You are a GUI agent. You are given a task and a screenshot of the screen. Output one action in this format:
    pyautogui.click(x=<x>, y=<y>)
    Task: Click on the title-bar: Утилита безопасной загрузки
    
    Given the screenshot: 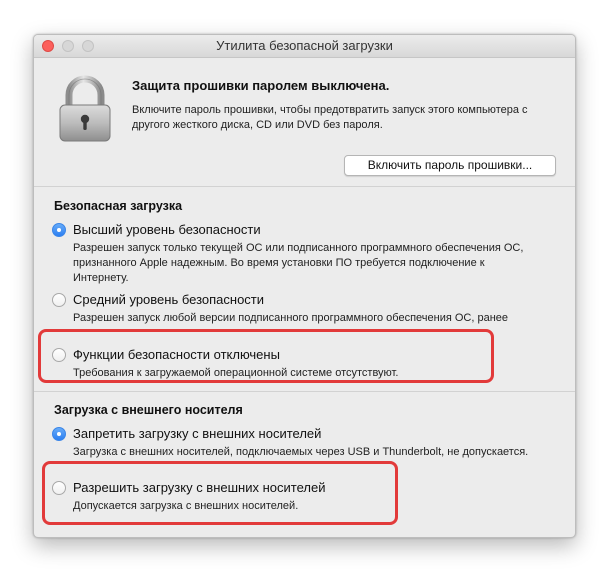 What is the action you would take?
    pyautogui.click(x=304, y=46)
    